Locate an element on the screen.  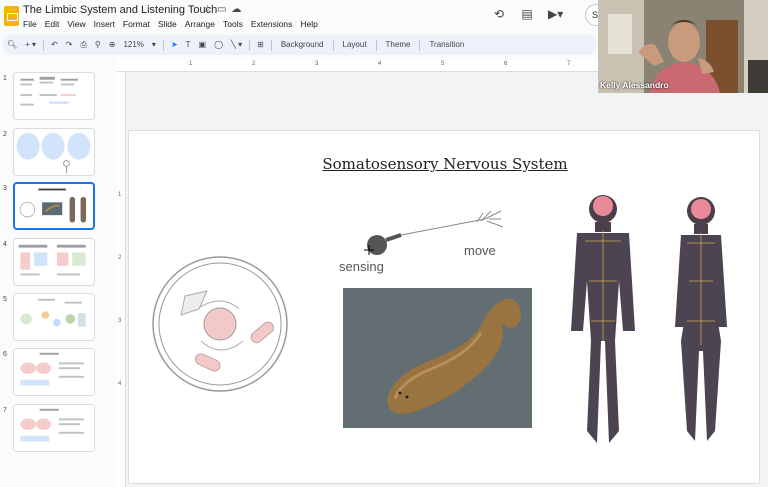
slide-title: Somatosensory Nervous System is located at coordinates (445, 164).